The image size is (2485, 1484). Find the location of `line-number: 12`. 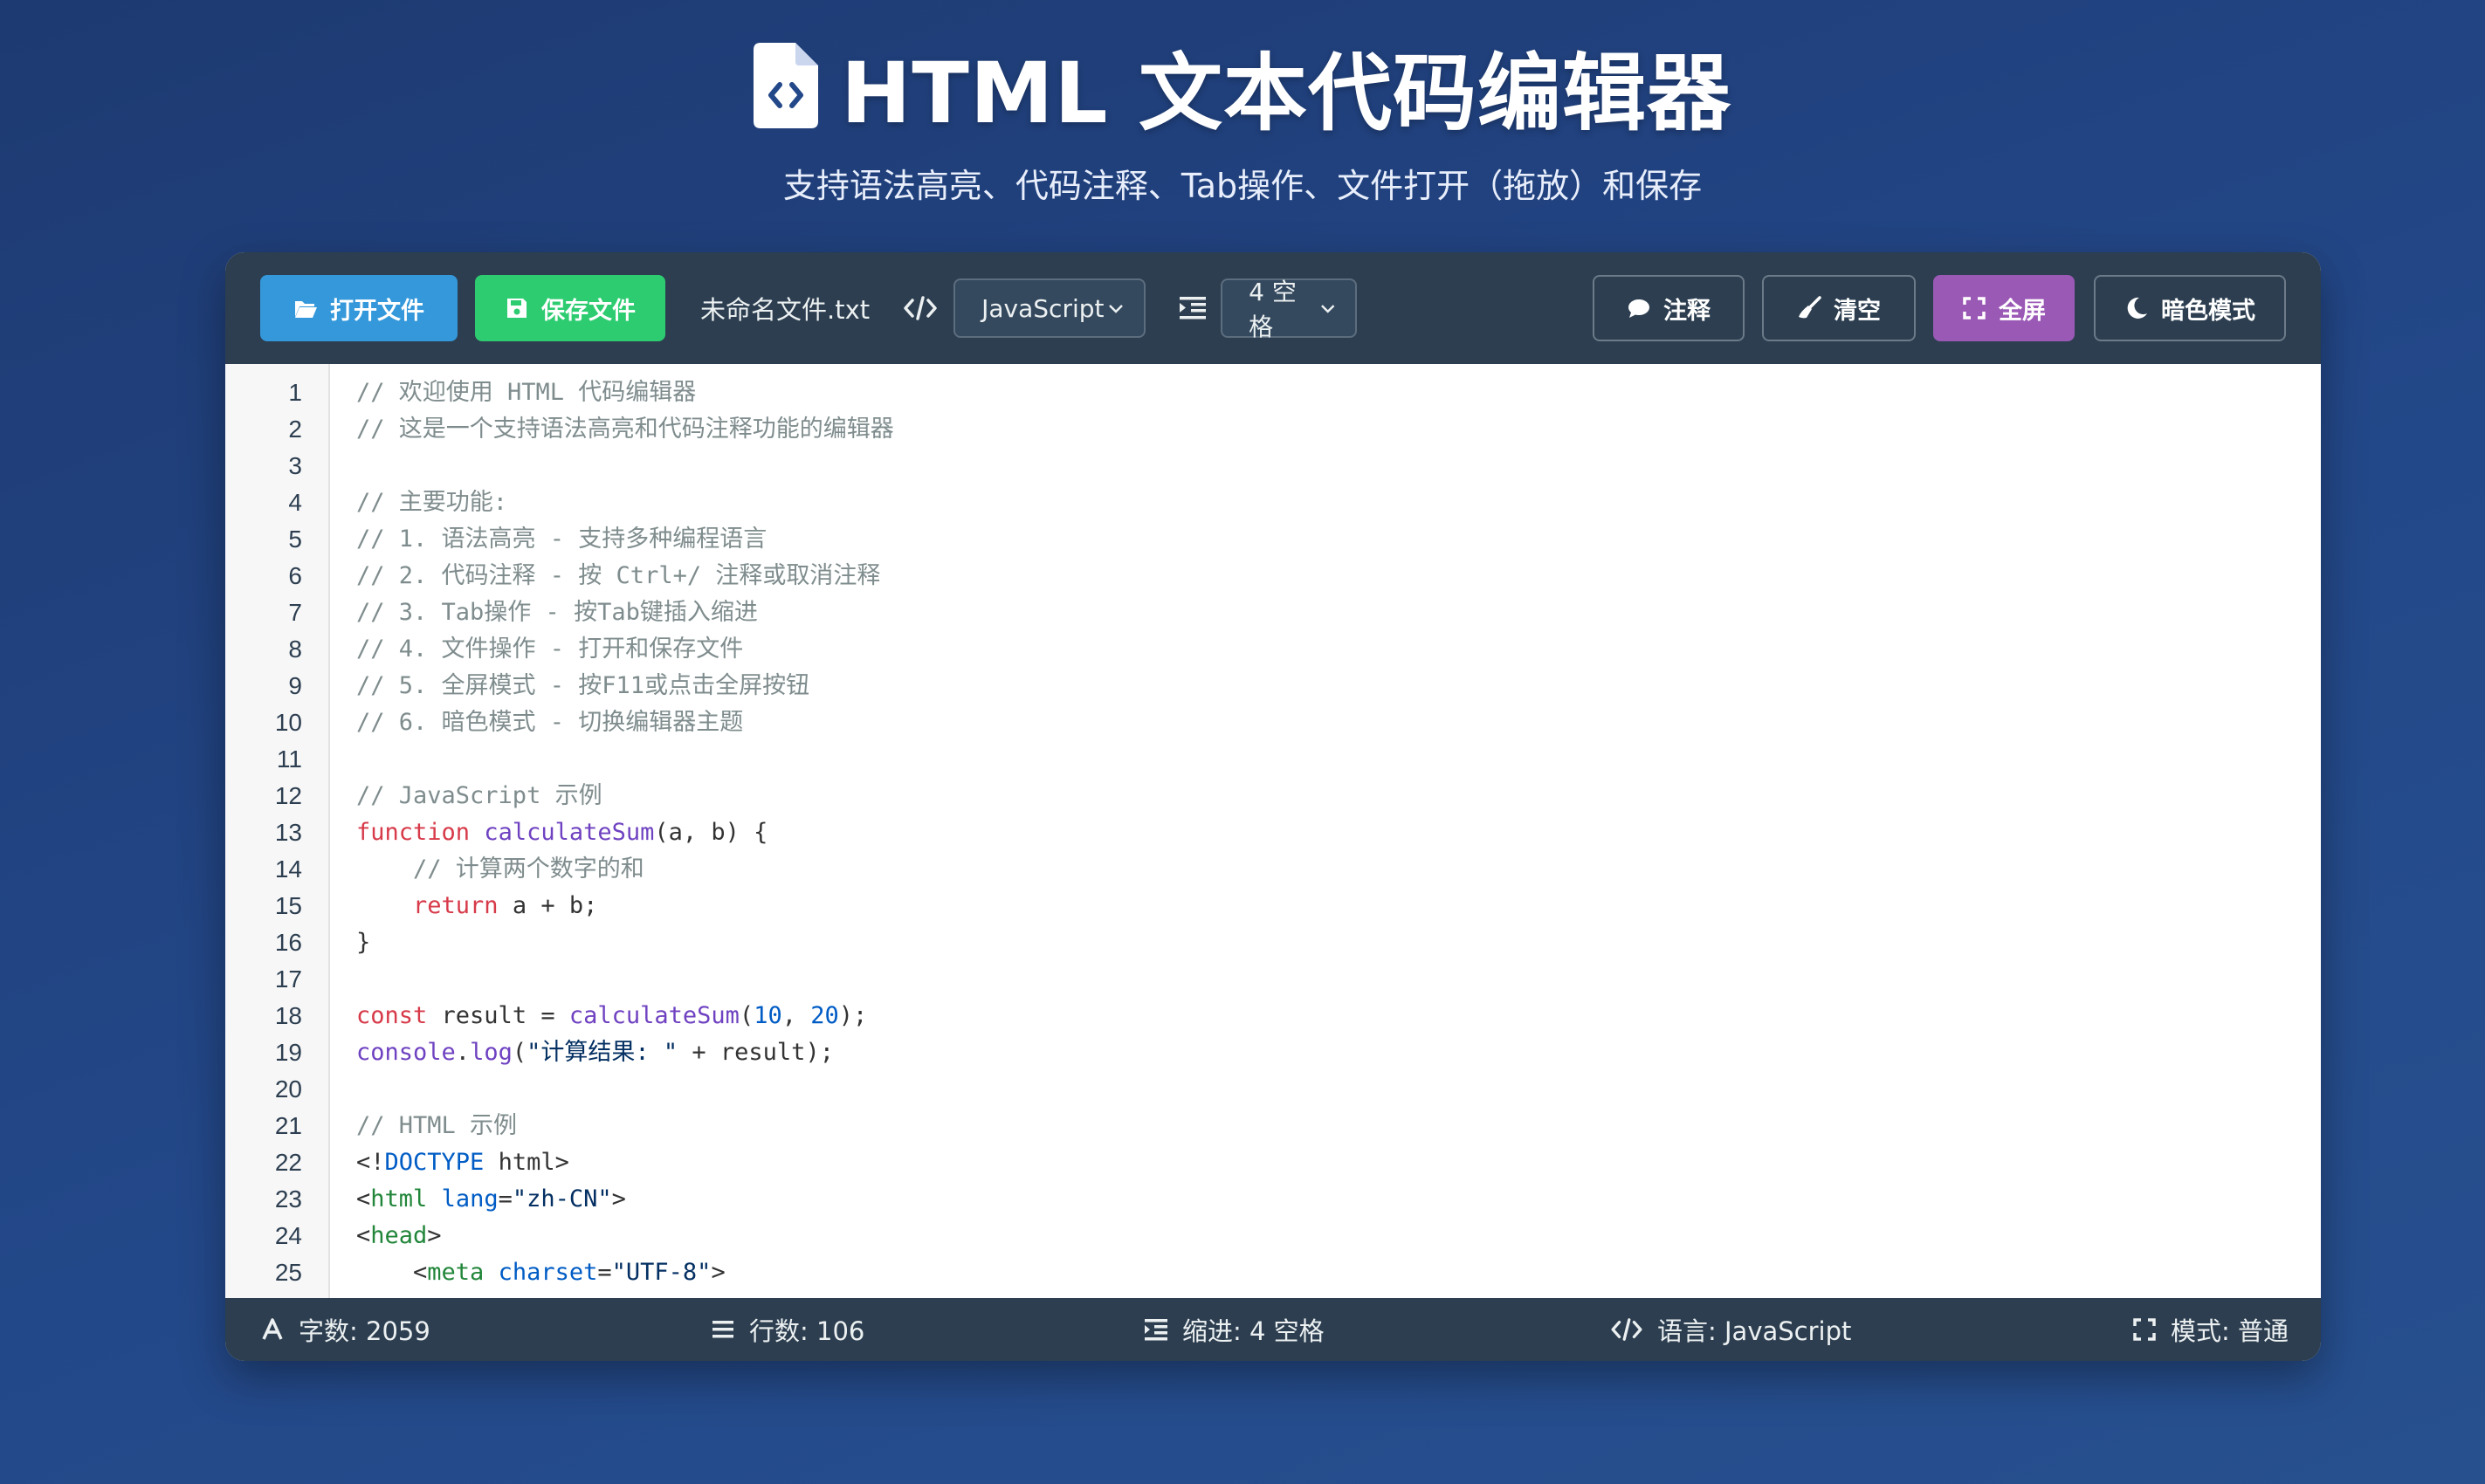

line-number: 12 is located at coordinates (288, 795).